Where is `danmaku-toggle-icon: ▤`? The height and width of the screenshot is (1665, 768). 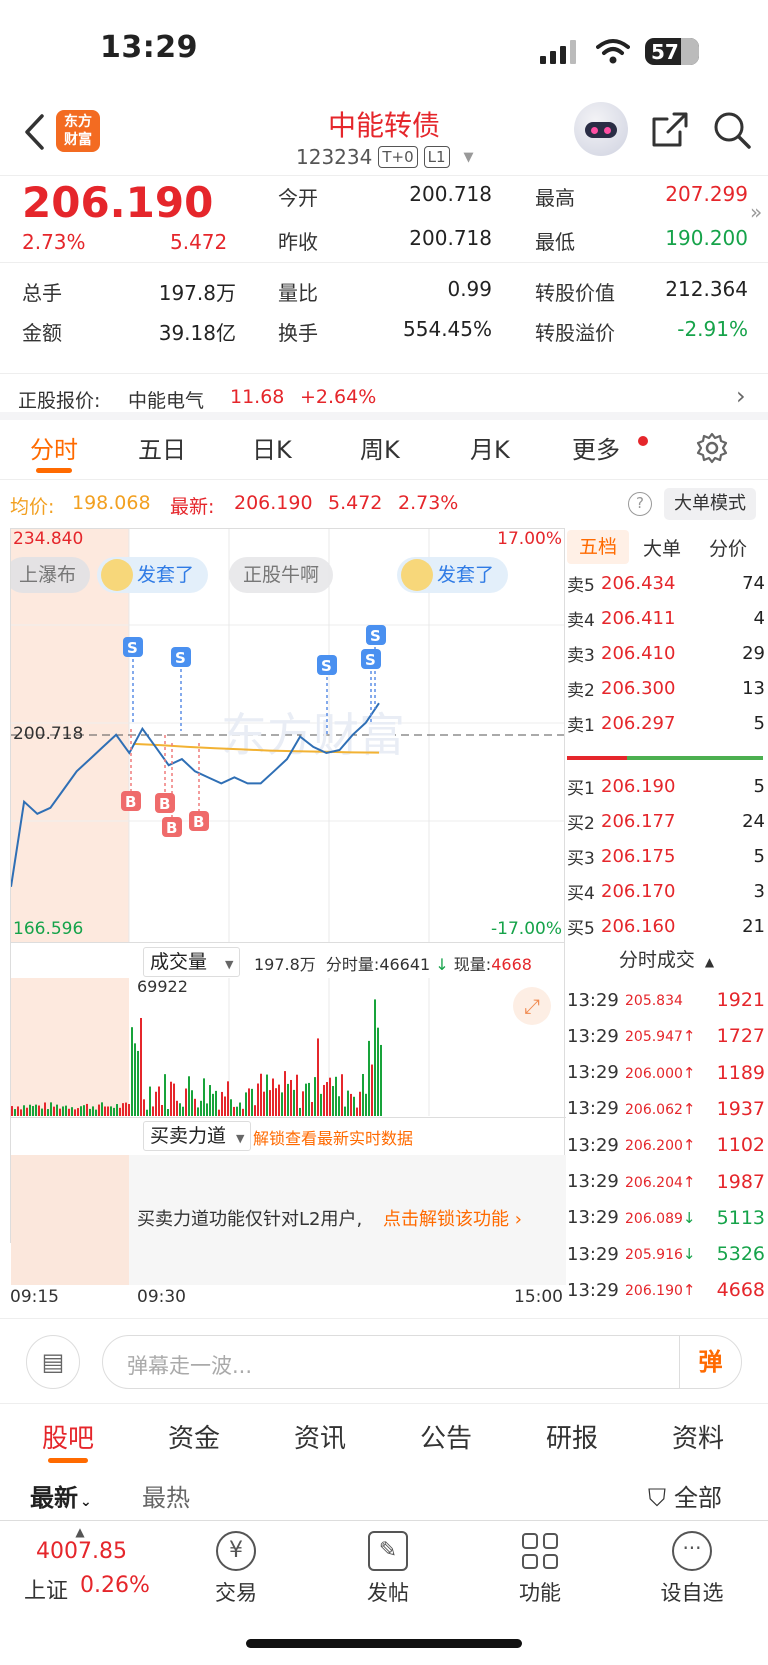
danmaku-toggle-icon: ▤ is located at coordinates (53, 1362).